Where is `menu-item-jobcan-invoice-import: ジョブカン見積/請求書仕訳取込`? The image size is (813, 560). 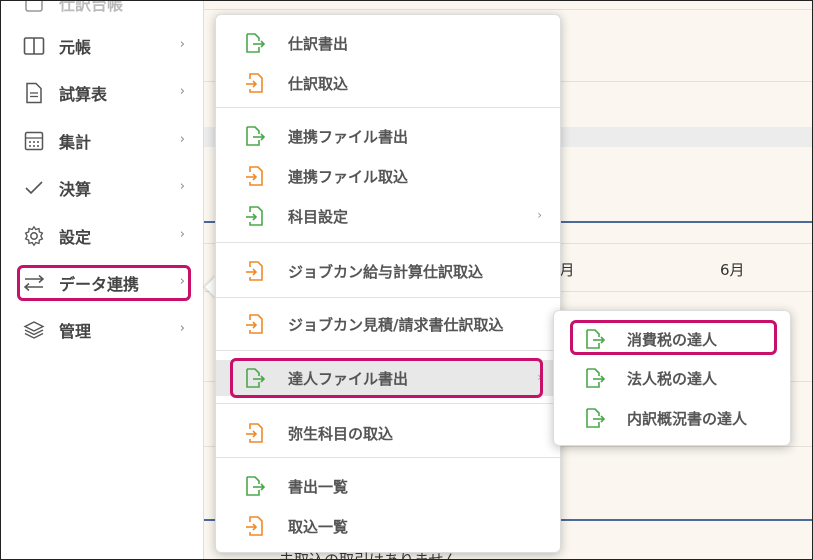
menu-item-jobcan-invoice-import: ジョブカン見積/請求書仕訳取込 is located at coordinates (388, 324).